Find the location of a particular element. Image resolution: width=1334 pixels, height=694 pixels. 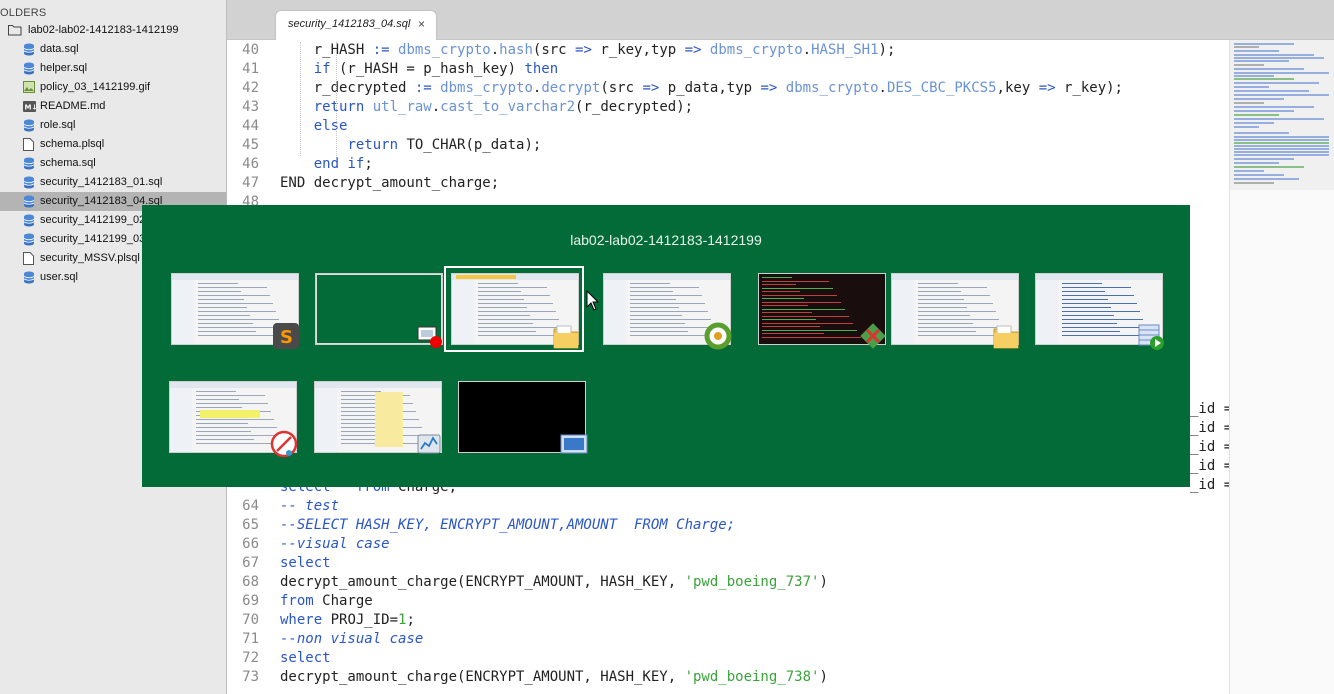

code-line: 66 --visual case is located at coordinates (728, 544).